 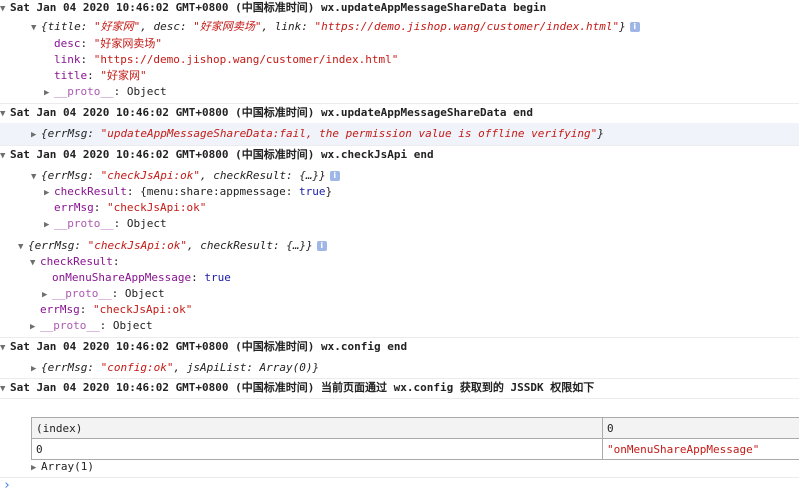 I want to click on table-row: 0 "onMenuShareAppMessage", so click(x=415, y=449).